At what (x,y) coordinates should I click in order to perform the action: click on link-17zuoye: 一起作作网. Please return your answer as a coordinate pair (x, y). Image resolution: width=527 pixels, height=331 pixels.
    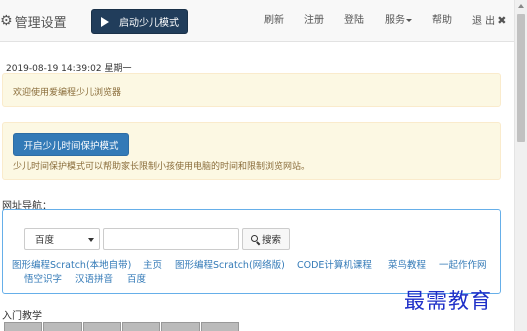
    Looking at the image, I should click on (463, 264).